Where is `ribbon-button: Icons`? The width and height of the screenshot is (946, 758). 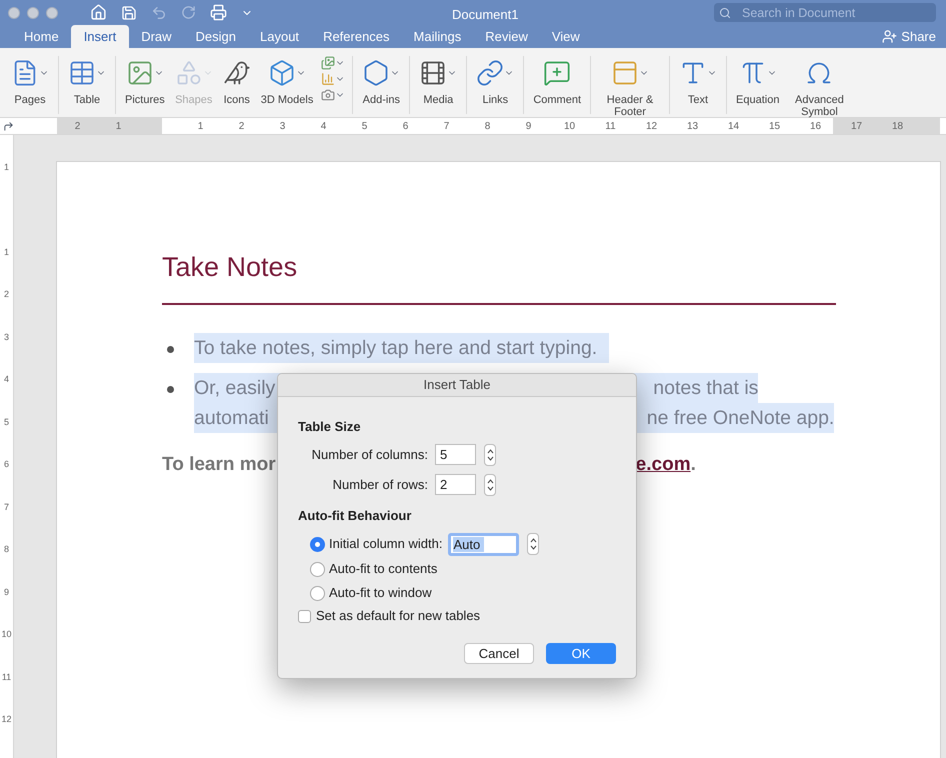
ribbon-button: Icons is located at coordinates (237, 81).